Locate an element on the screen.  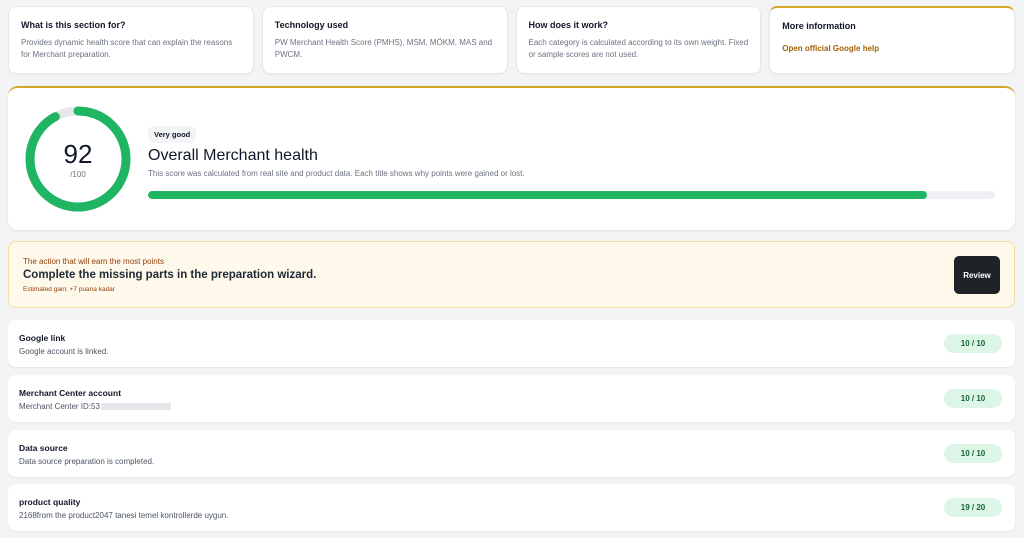
check-description: Google account is linked. is located at coordinates (64, 351).